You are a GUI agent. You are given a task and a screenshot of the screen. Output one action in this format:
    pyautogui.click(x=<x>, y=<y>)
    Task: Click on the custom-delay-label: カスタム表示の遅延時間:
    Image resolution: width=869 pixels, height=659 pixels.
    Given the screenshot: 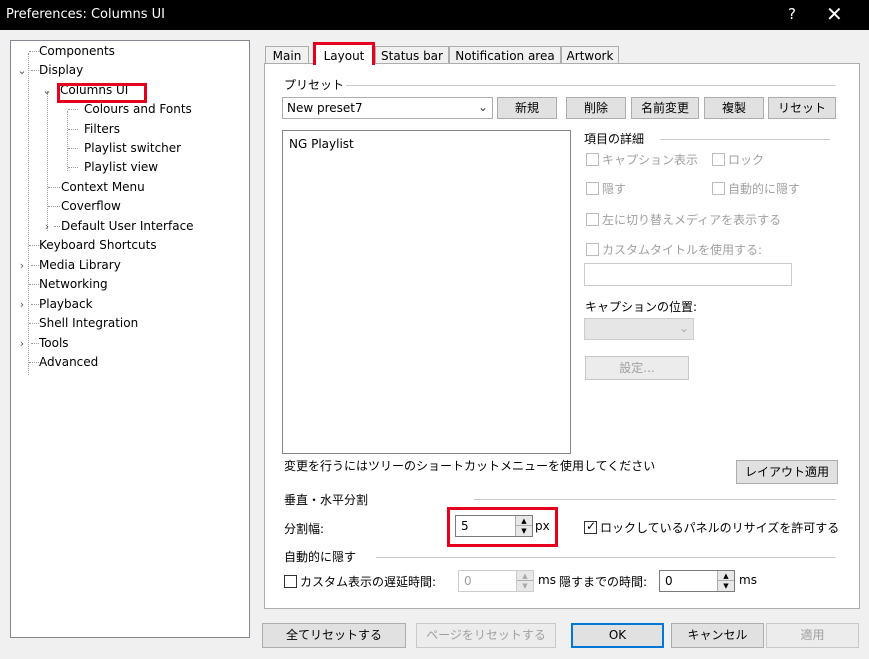 What is the action you would take?
    pyautogui.click(x=368, y=582)
    